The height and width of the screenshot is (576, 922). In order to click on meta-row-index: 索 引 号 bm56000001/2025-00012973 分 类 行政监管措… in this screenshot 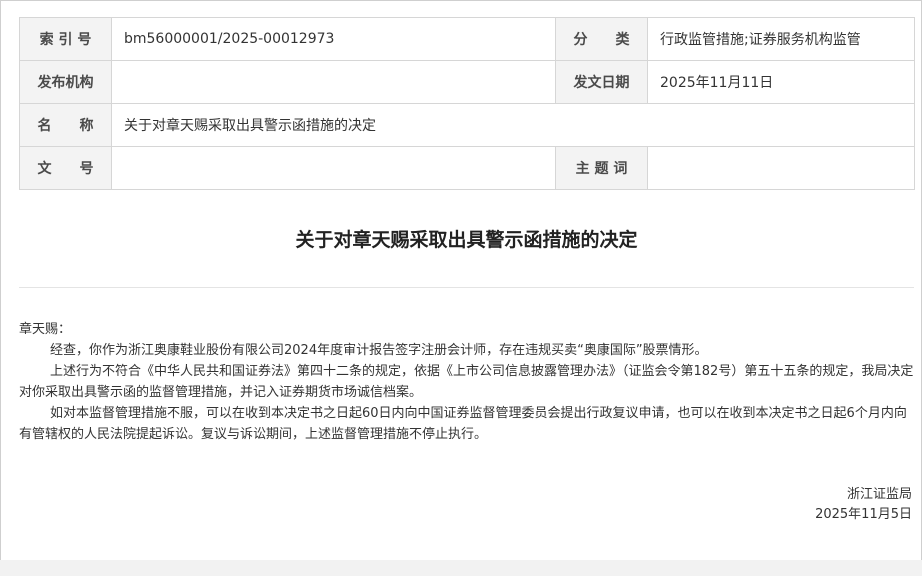, I will do `click(467, 39)`.